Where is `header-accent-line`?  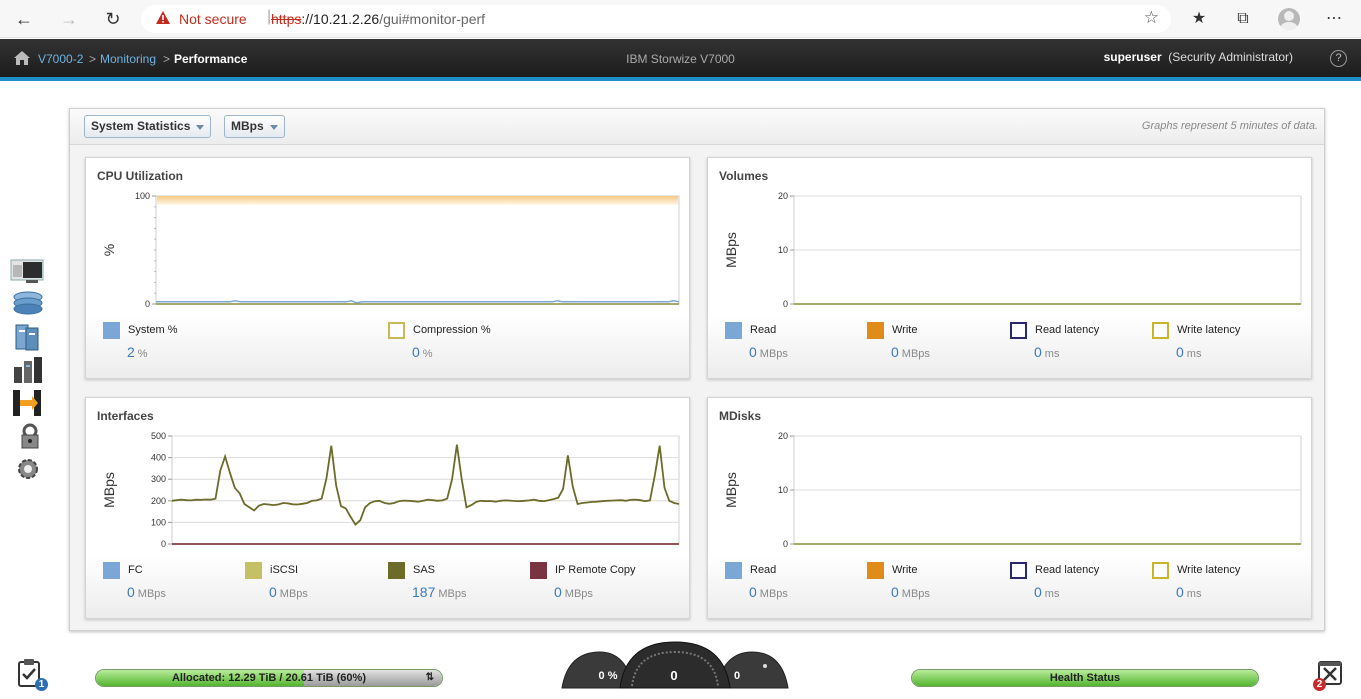 header-accent-line is located at coordinates (680, 79).